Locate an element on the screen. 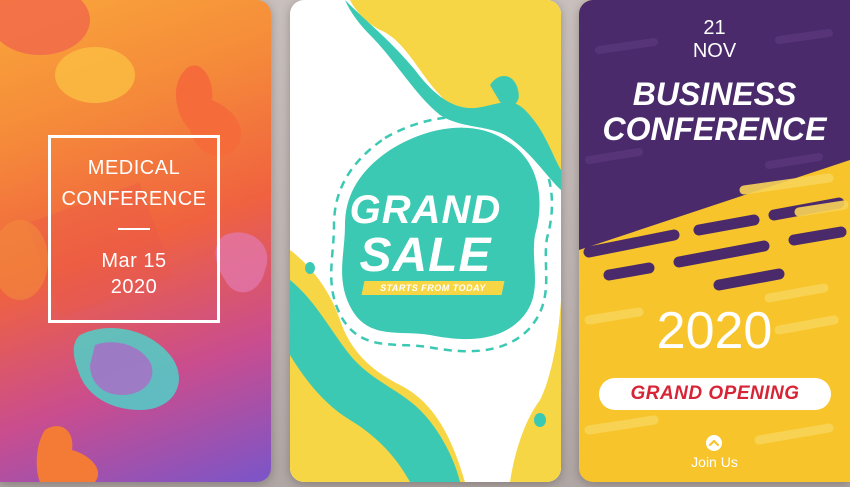  medical-divider is located at coordinates (134, 229).